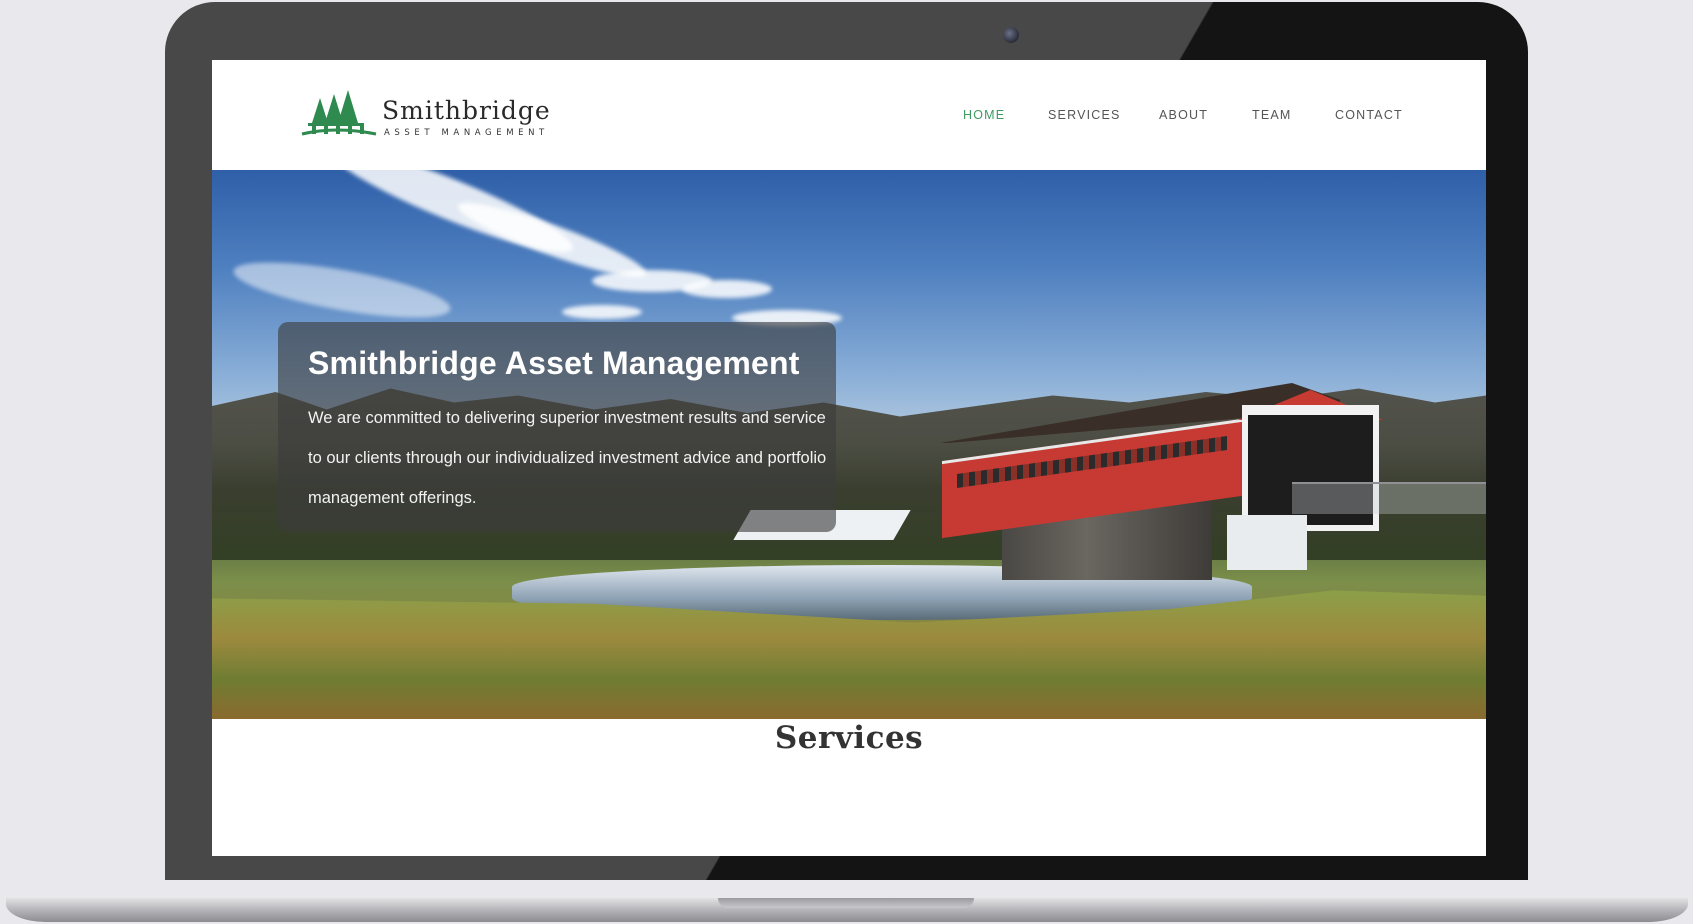 The image size is (1693, 924). Describe the element at coordinates (846, 903) in the screenshot. I see `laptop-base-notch` at that location.